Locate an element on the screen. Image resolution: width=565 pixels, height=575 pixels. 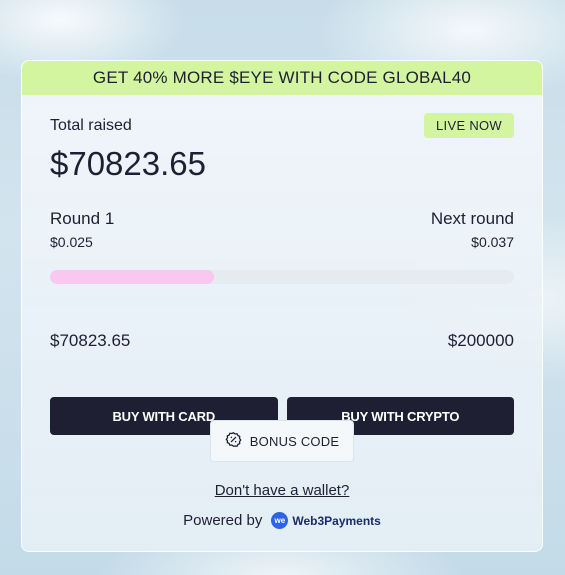
web3payments-brand: we Web3Payments is located at coordinates (326, 520).